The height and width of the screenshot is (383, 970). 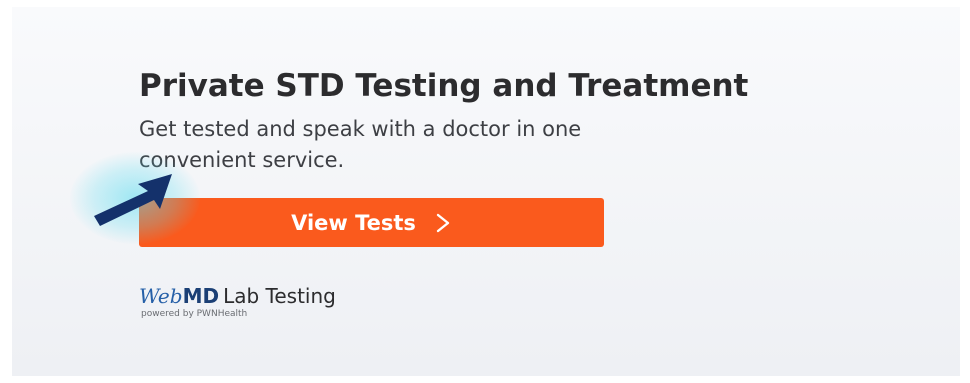 I want to click on view-tests-button: View Tests, so click(x=371, y=222).